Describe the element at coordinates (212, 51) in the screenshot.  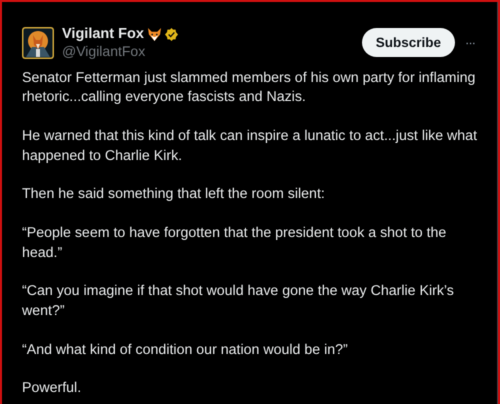
I see `author-handle: @VigilantFox` at that location.